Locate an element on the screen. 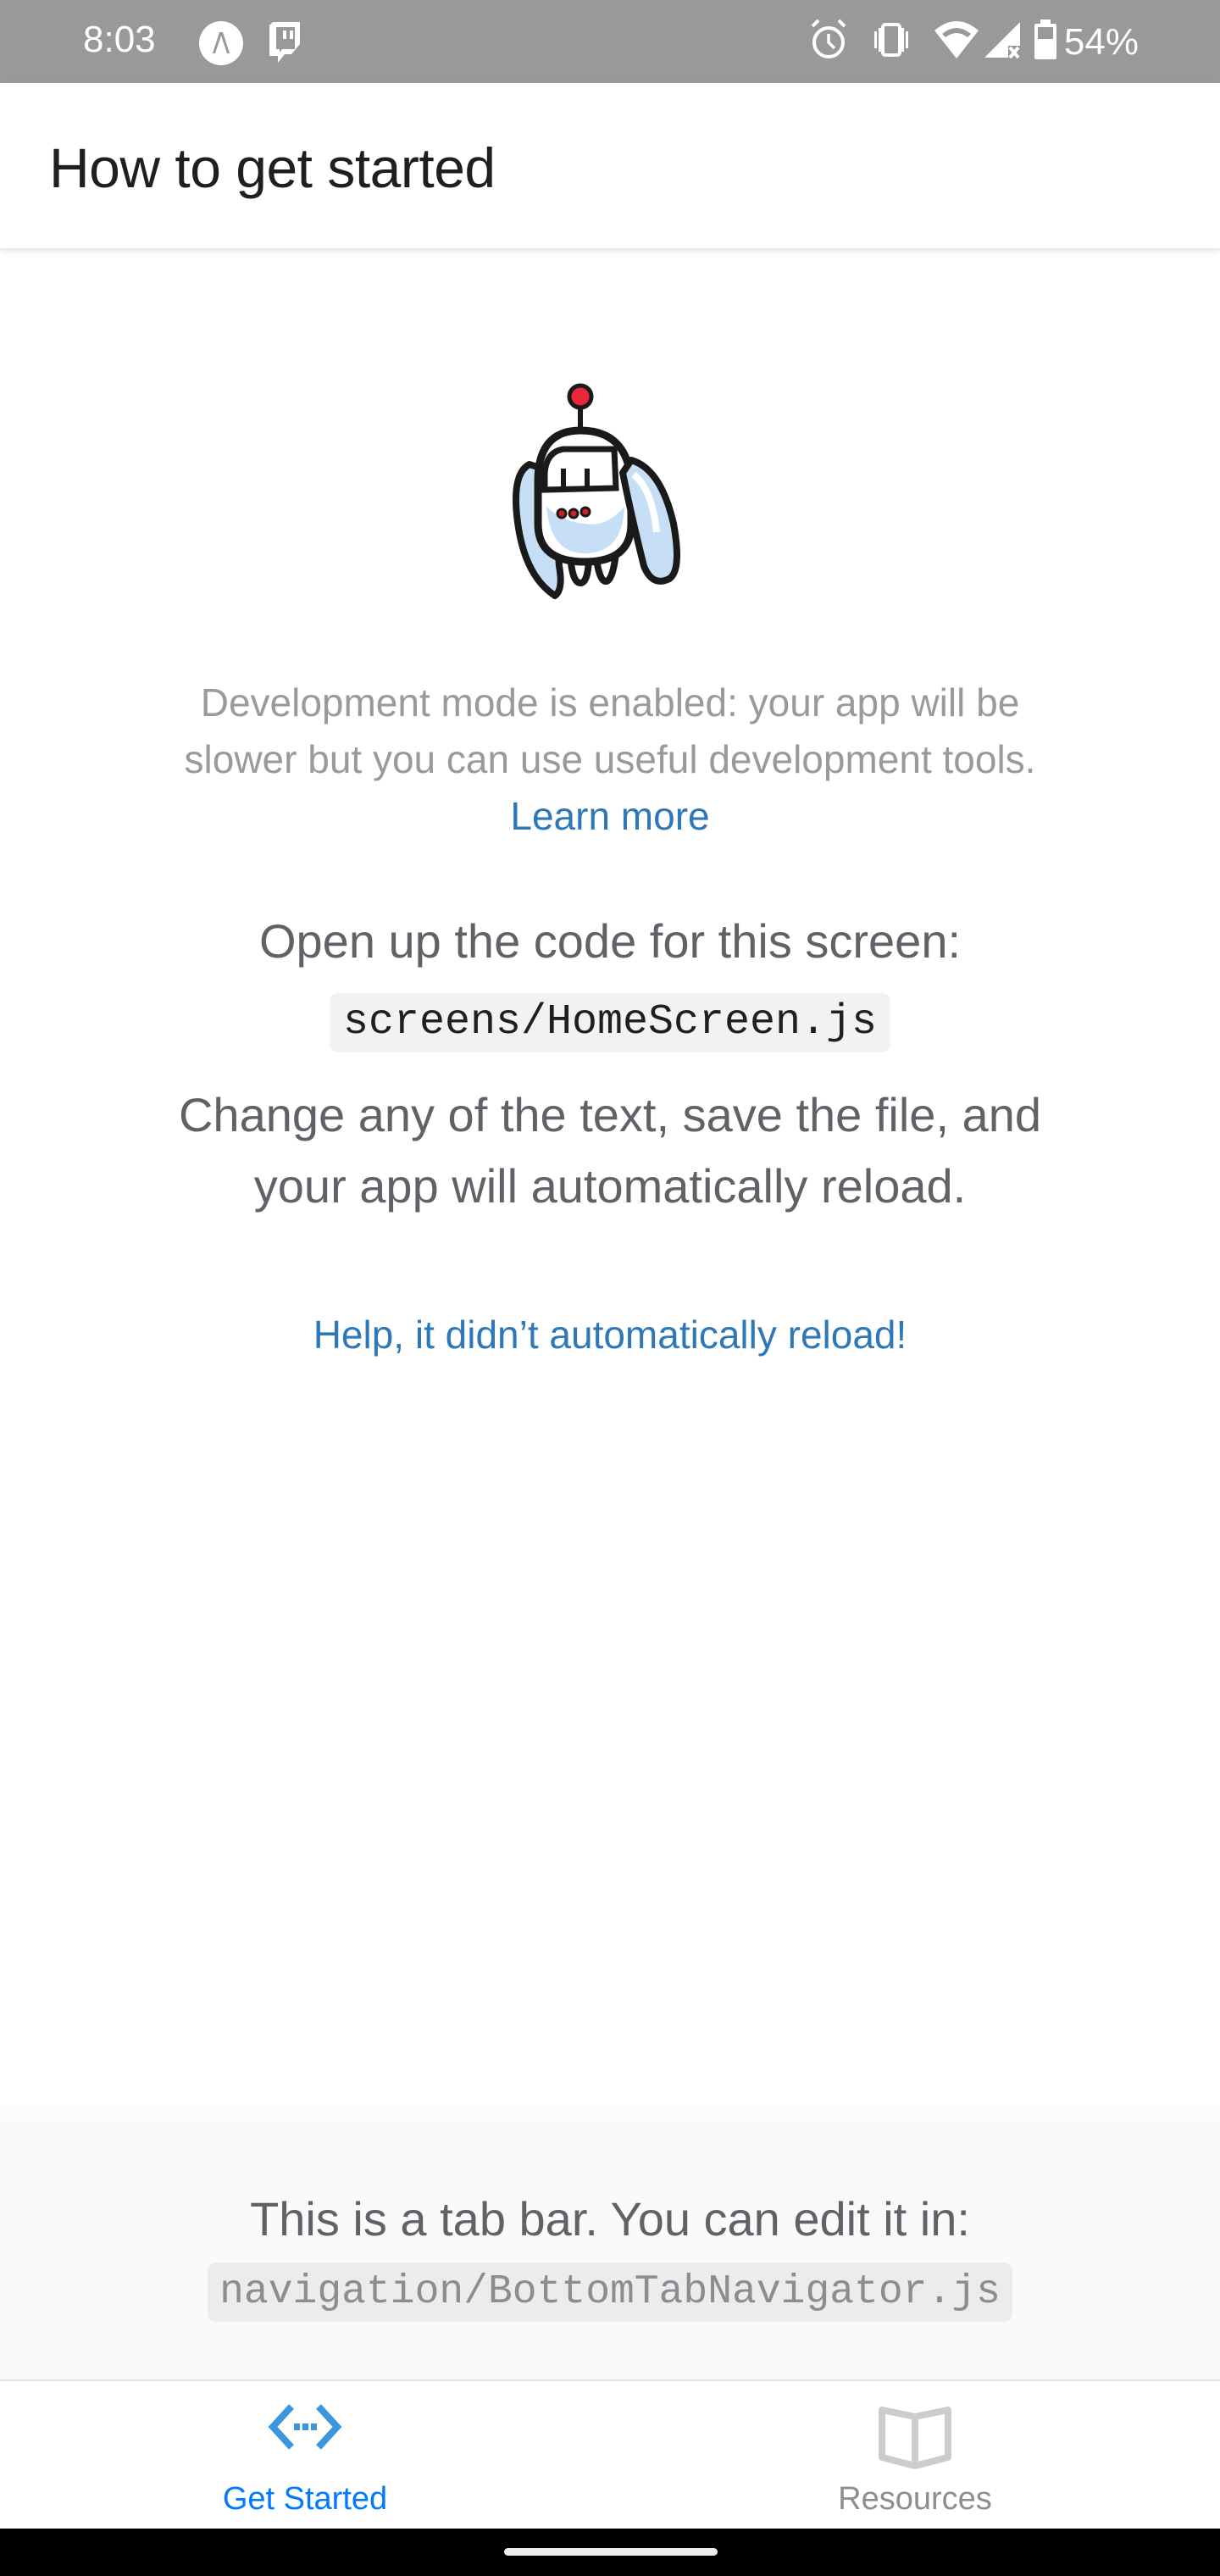  battery-icon is located at coordinates (1045, 41).